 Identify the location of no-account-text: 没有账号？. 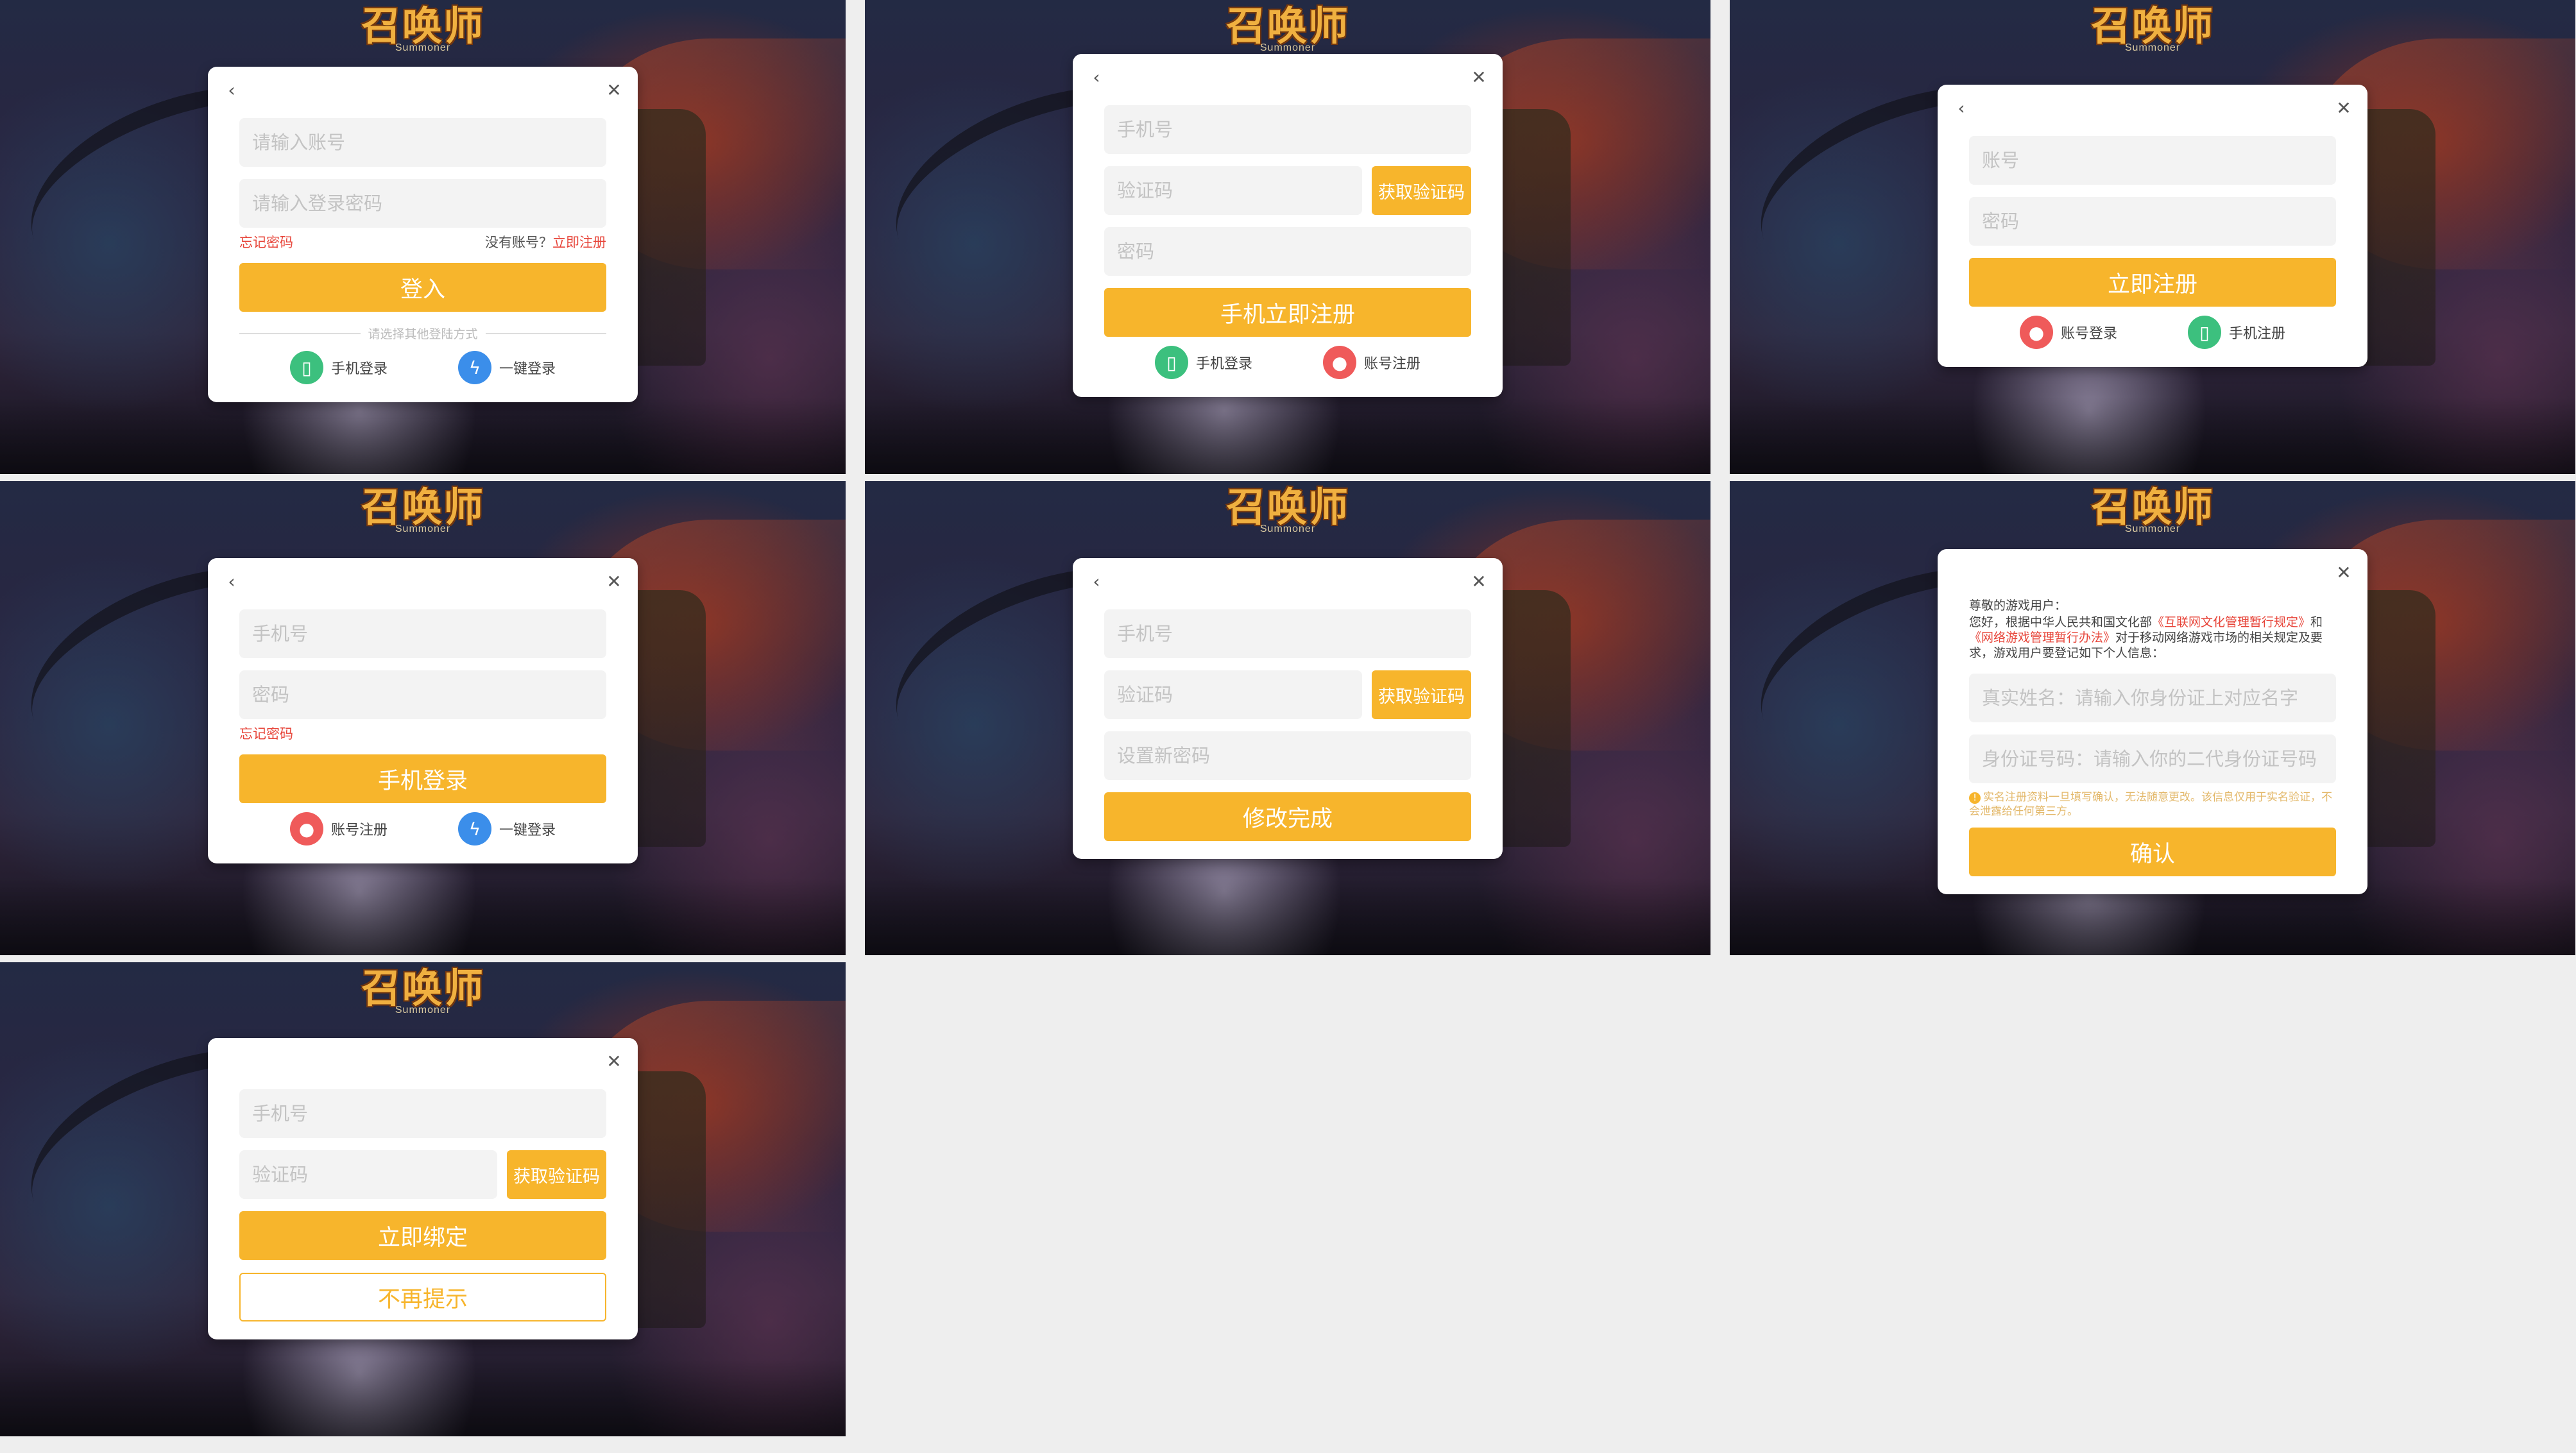
(518, 243).